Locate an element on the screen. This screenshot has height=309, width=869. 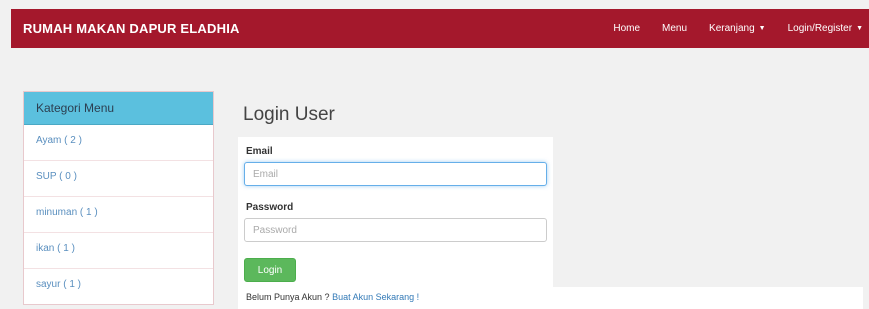
category-item-ayam: Ayam ( 2 ) is located at coordinates (118, 143).